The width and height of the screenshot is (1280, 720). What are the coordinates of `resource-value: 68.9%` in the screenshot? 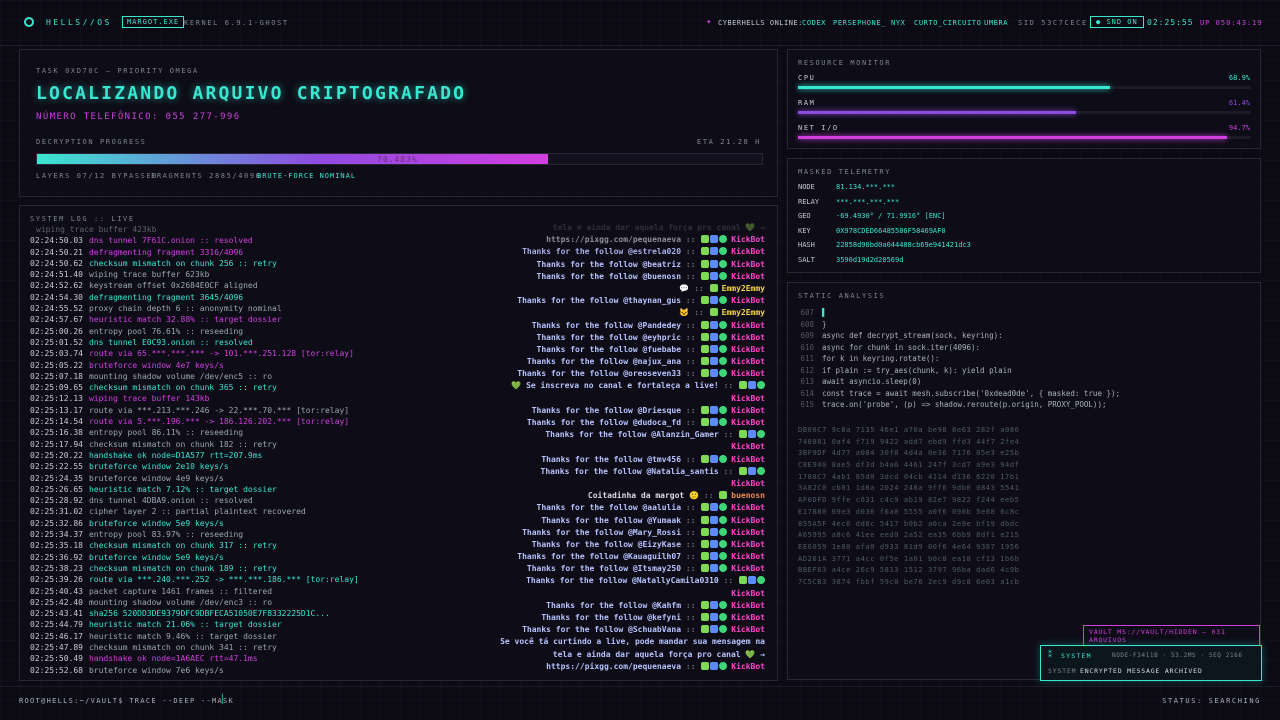 It's located at (1239, 78).